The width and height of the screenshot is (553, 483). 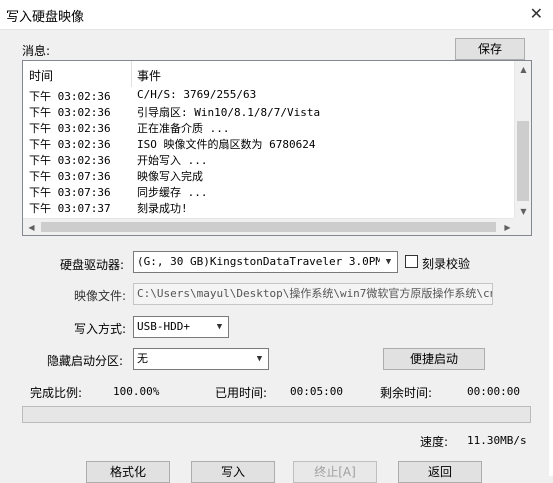 I want to click on log-event: 映像写入完成, so click(x=170, y=176).